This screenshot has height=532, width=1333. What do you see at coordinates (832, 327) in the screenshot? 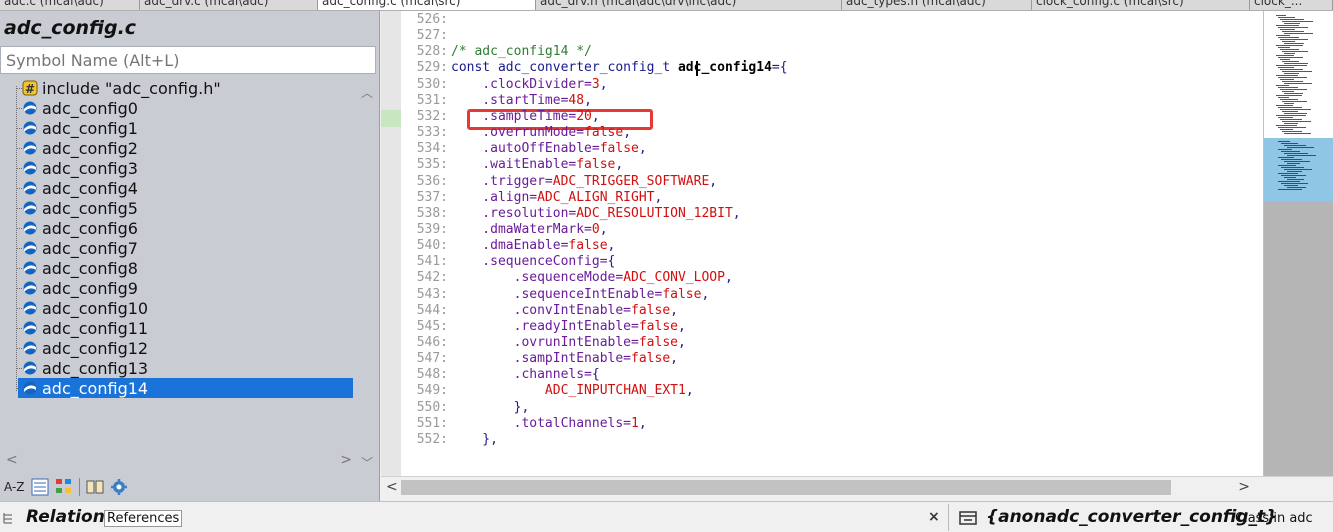
I see `code-line: 545: .readyIntEnable=false,` at bounding box center [832, 327].